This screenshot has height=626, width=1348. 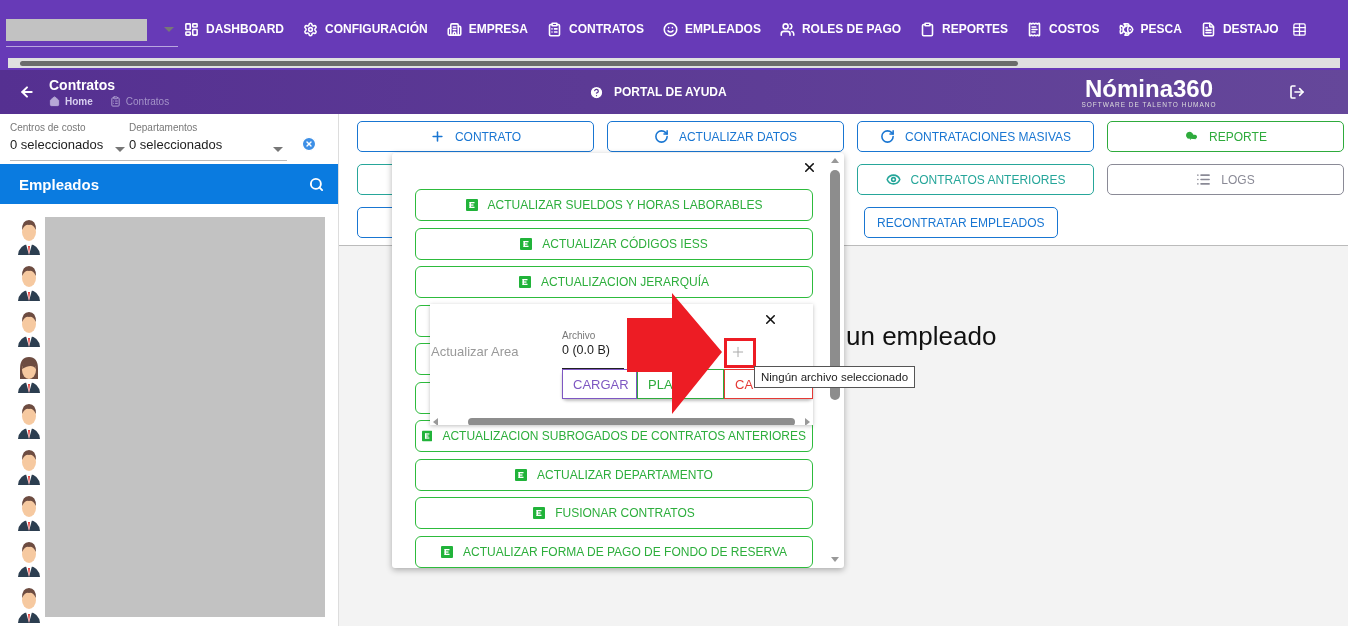 What do you see at coordinates (921, 336) in the screenshot?
I see `empty-message: un empleado` at bounding box center [921, 336].